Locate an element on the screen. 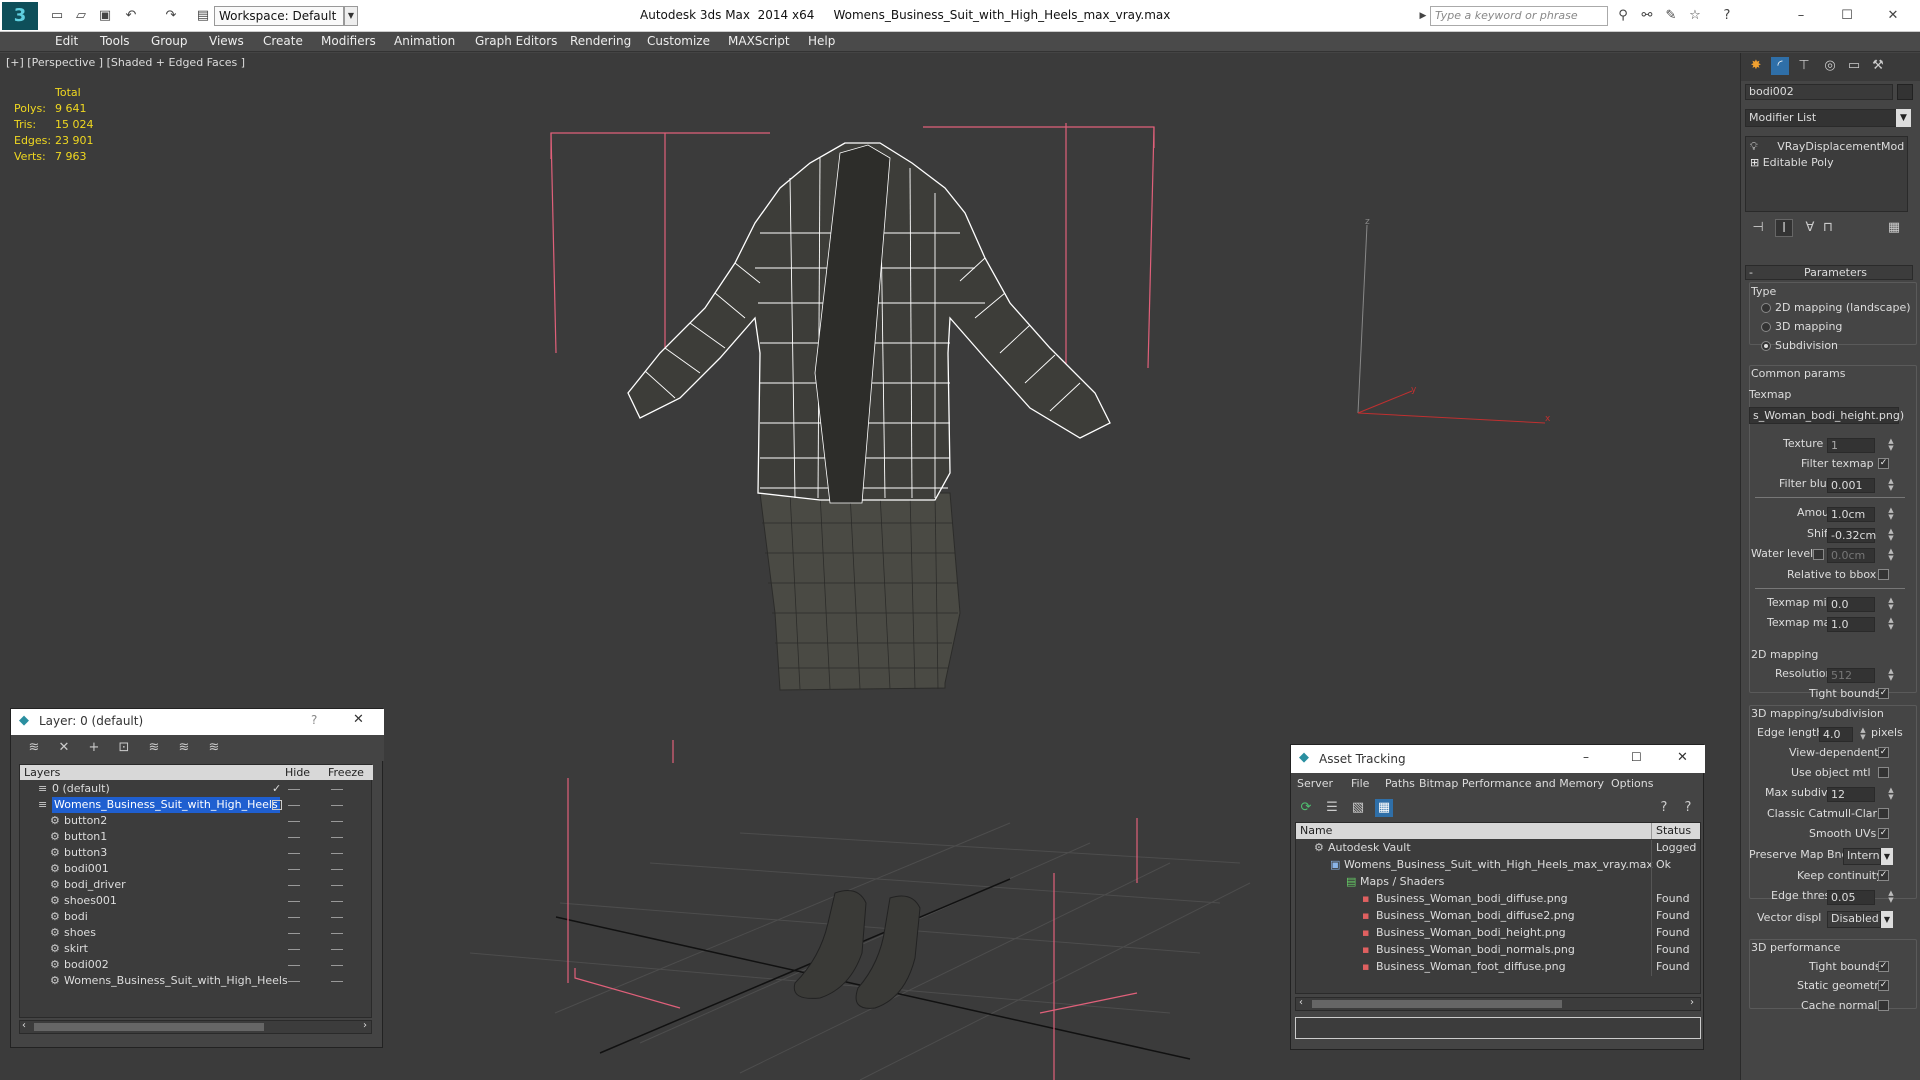 The width and height of the screenshot is (1920, 1080). communication-icon: ✎ is located at coordinates (1671, 16).